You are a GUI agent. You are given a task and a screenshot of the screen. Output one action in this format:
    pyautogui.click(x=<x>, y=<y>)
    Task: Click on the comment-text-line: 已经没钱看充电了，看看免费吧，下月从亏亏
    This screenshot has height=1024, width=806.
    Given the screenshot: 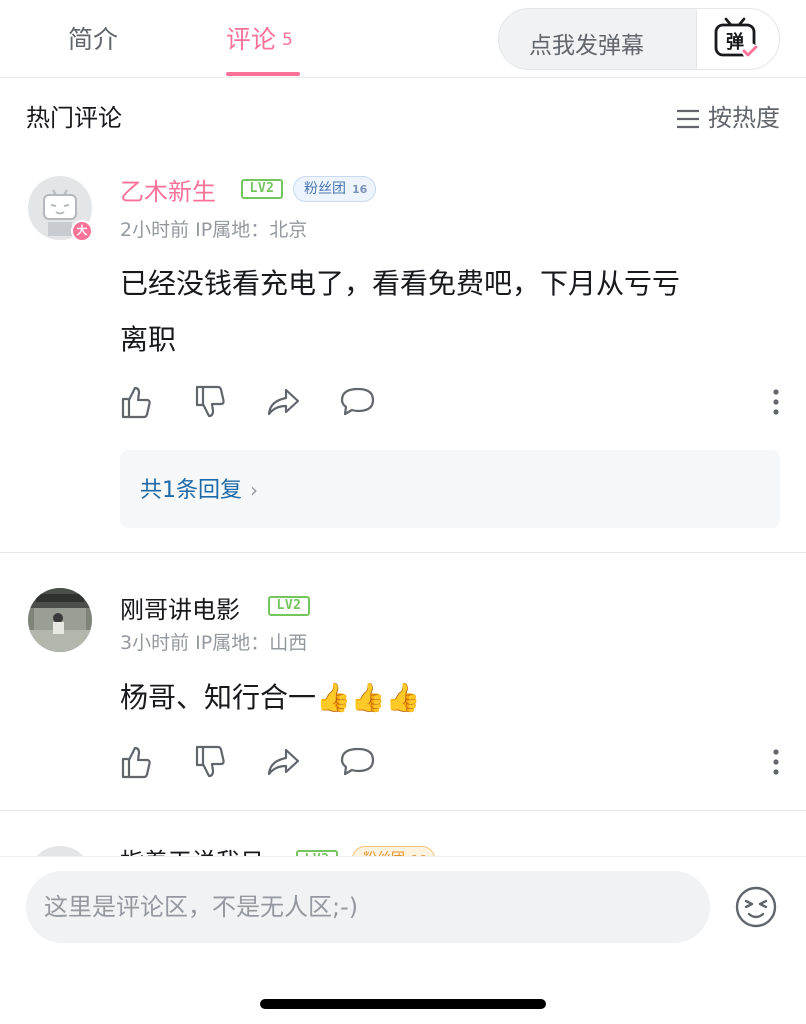 What is the action you would take?
    pyautogui.click(x=400, y=283)
    